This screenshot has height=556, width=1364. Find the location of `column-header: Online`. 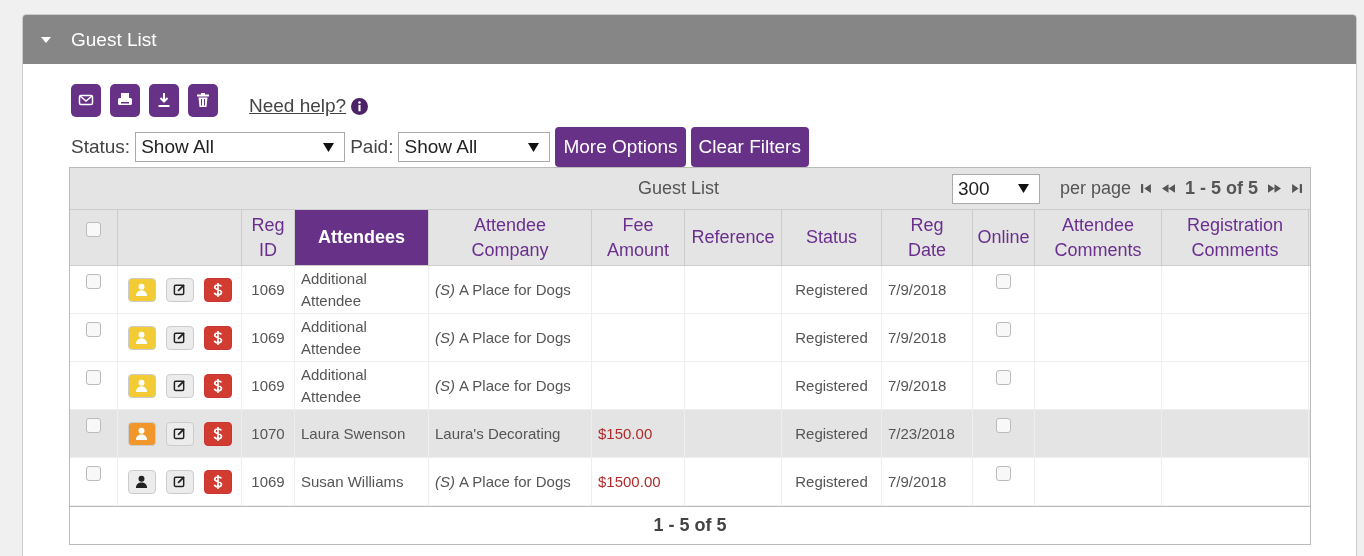

column-header: Online is located at coordinates (1004, 237).